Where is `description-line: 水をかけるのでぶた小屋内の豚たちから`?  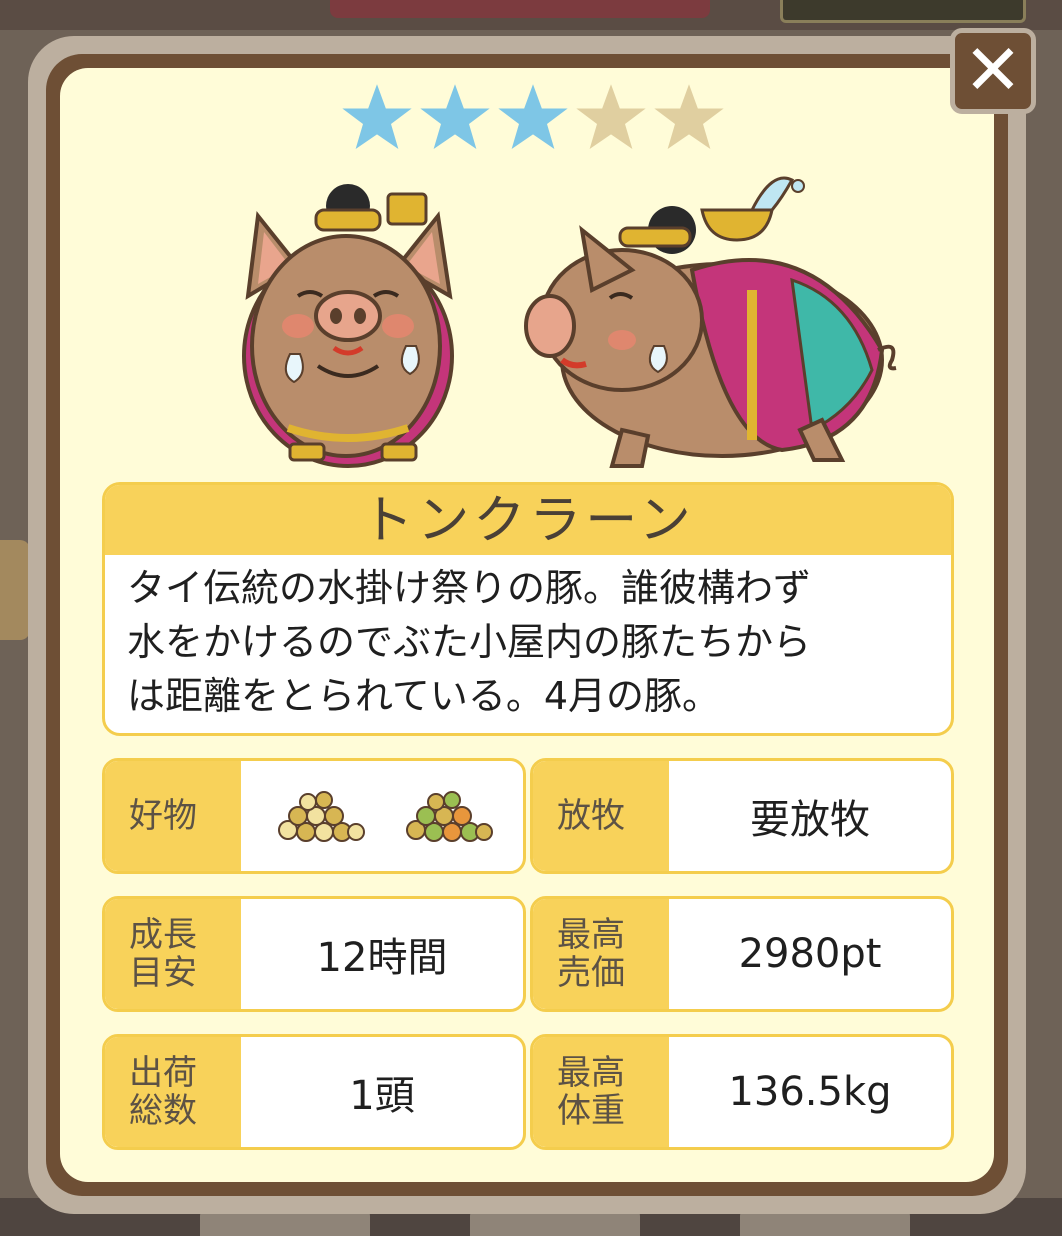
description-line: 水をかけるのでぶた小屋内の豚たちから is located at coordinates (469, 642).